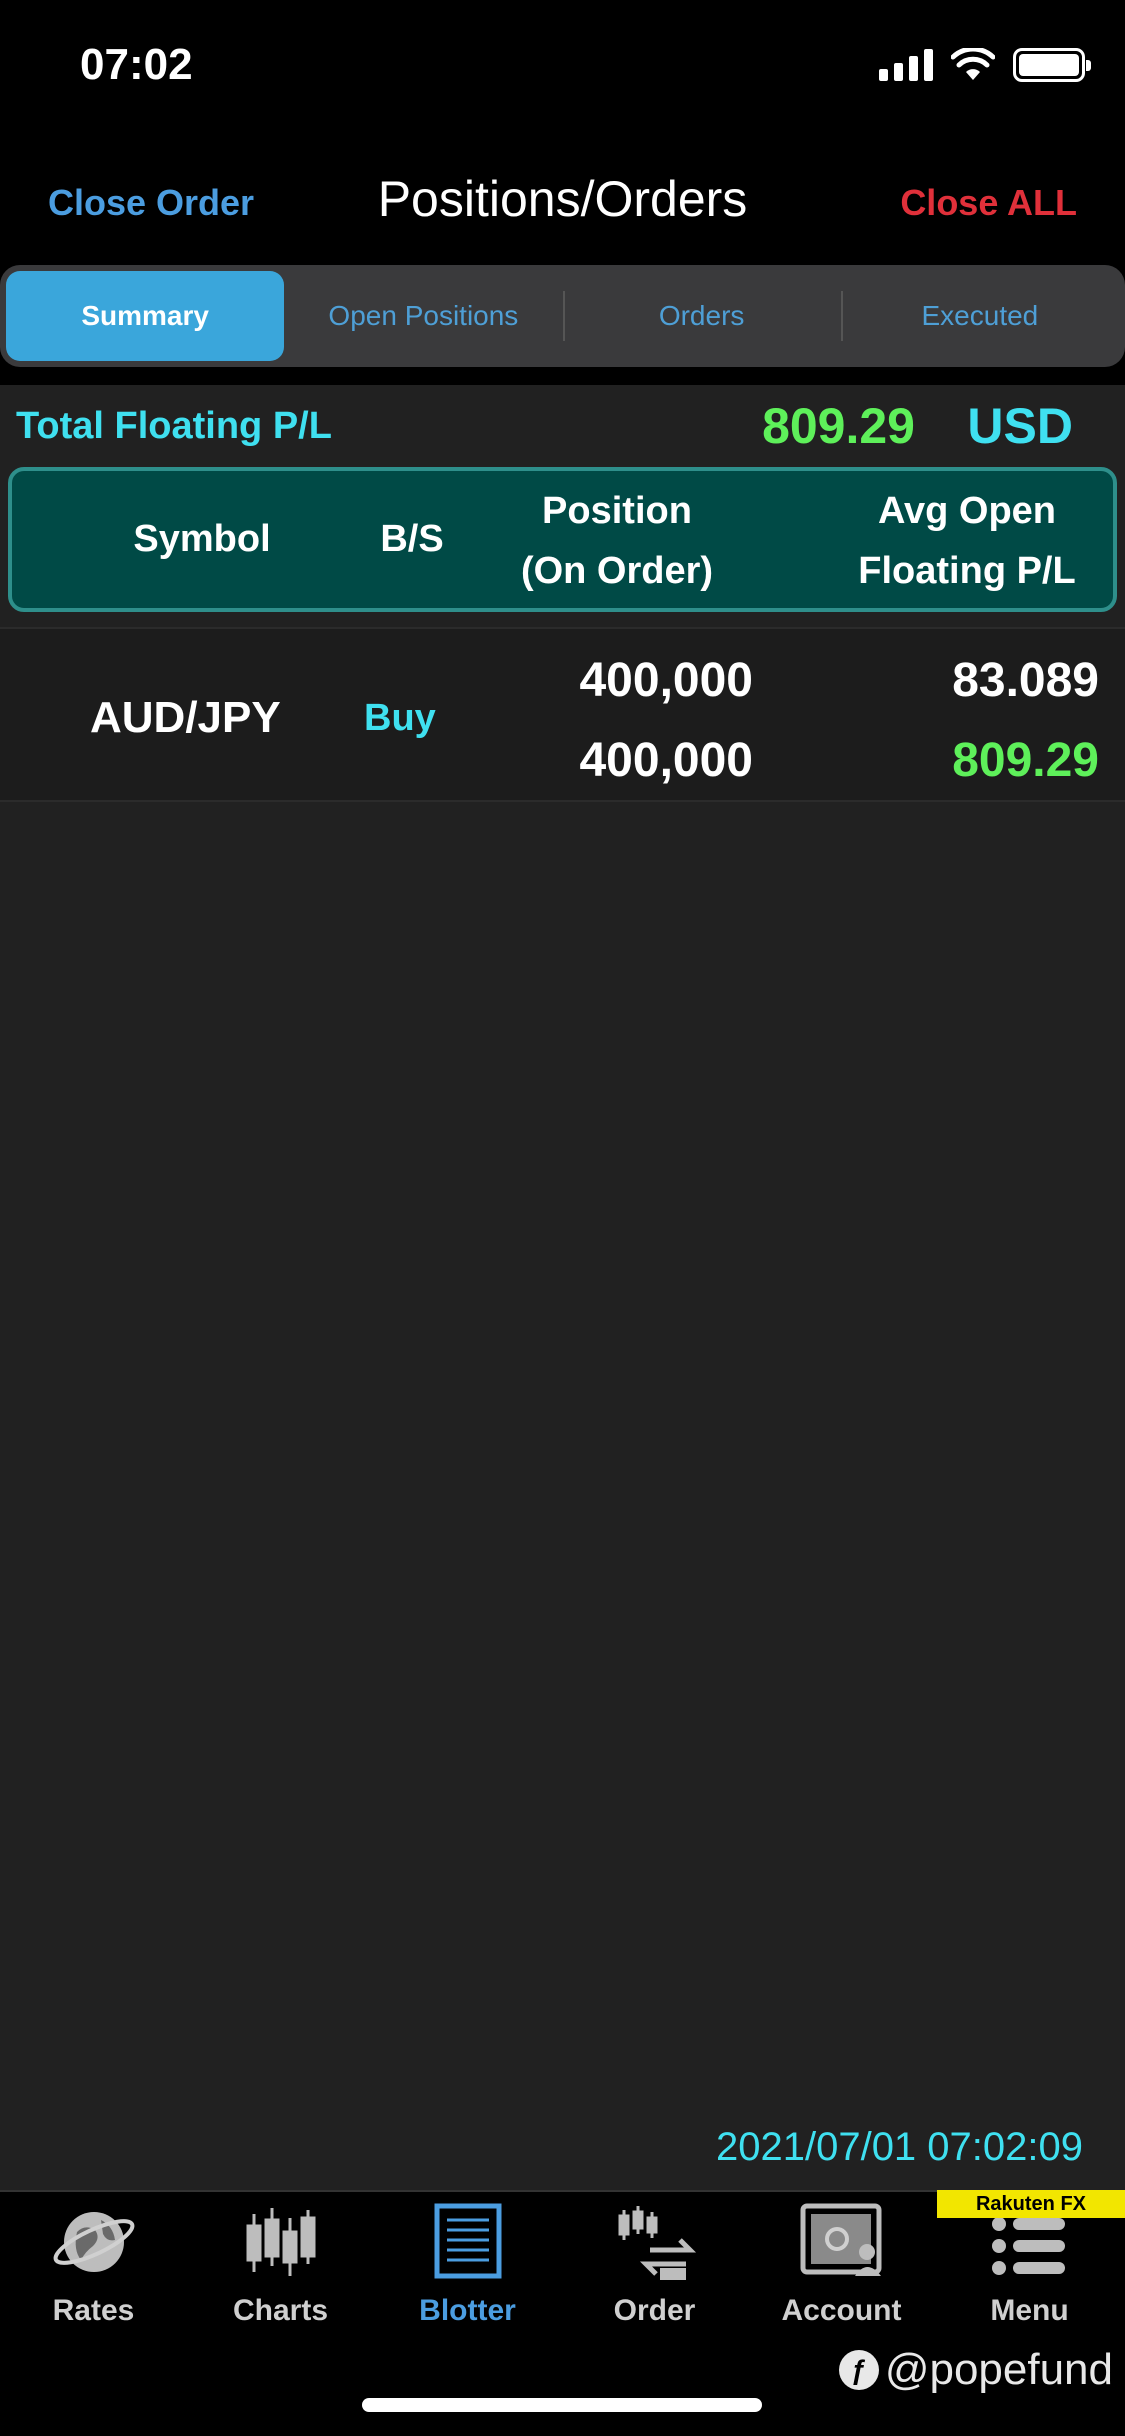 Image resolution: width=1125 pixels, height=2436 pixels. What do you see at coordinates (145, 316) in the screenshot?
I see `tab-summary: Summary` at bounding box center [145, 316].